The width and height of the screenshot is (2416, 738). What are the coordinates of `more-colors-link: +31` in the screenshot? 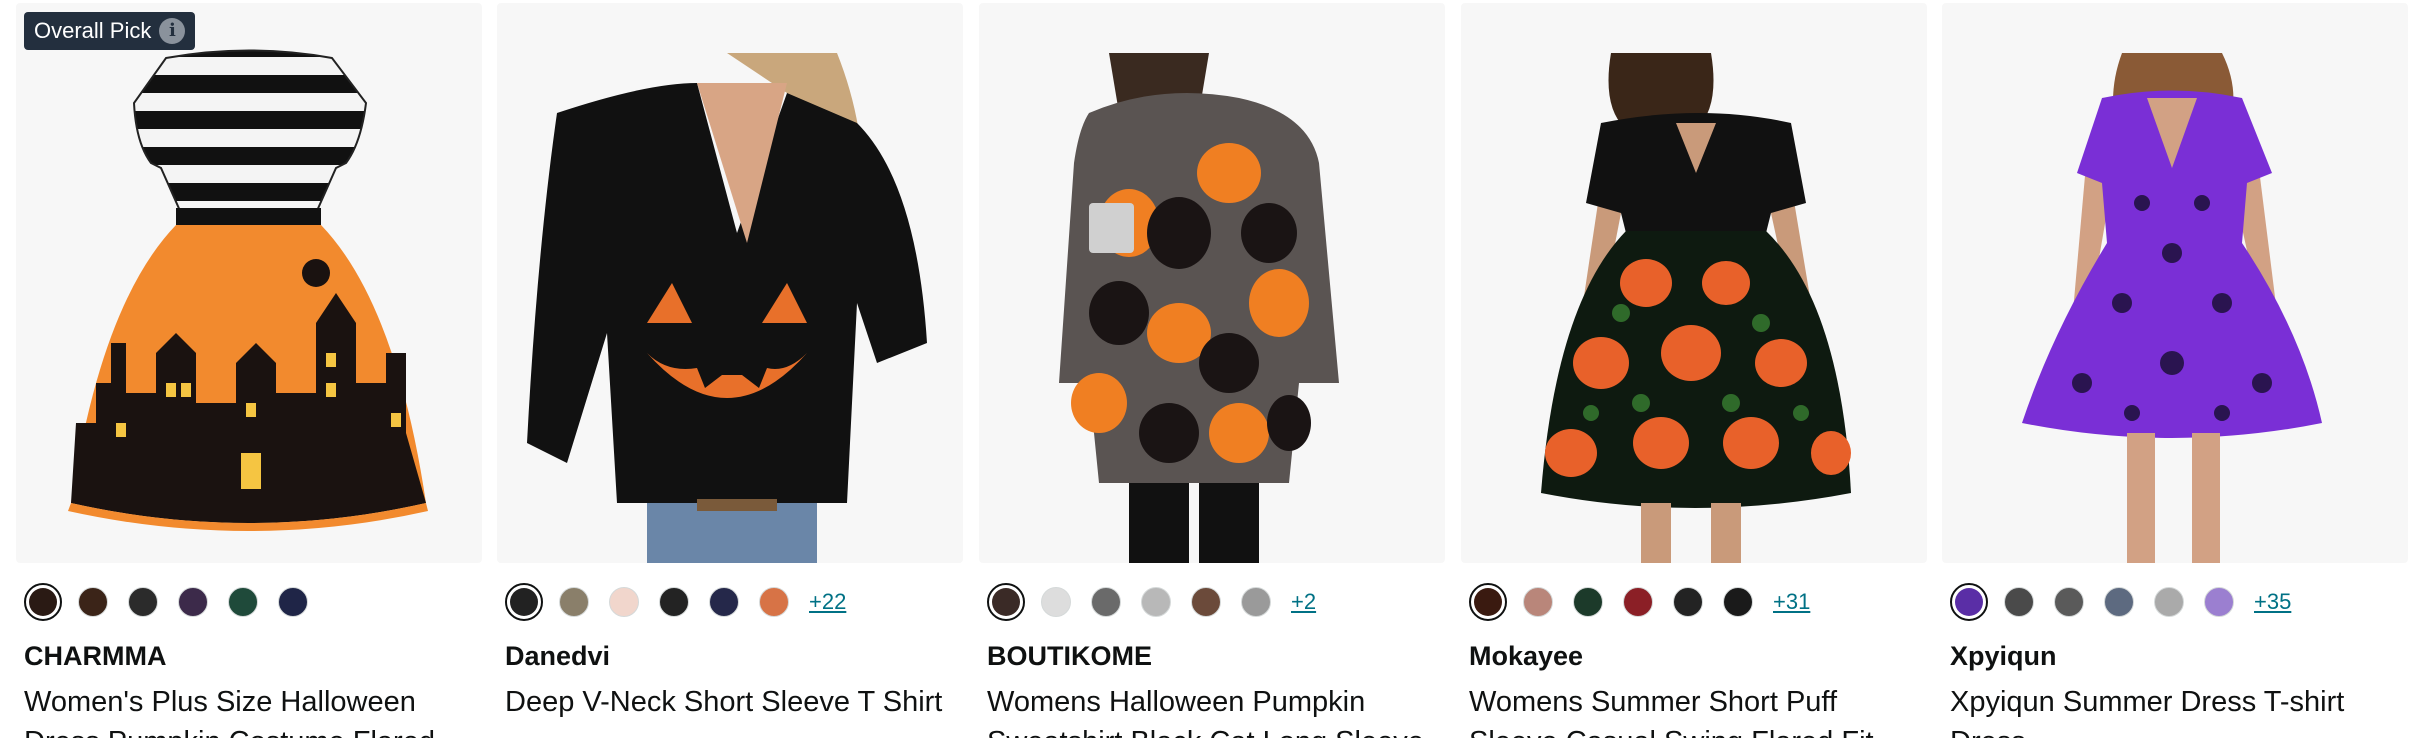 It's located at (1791, 602).